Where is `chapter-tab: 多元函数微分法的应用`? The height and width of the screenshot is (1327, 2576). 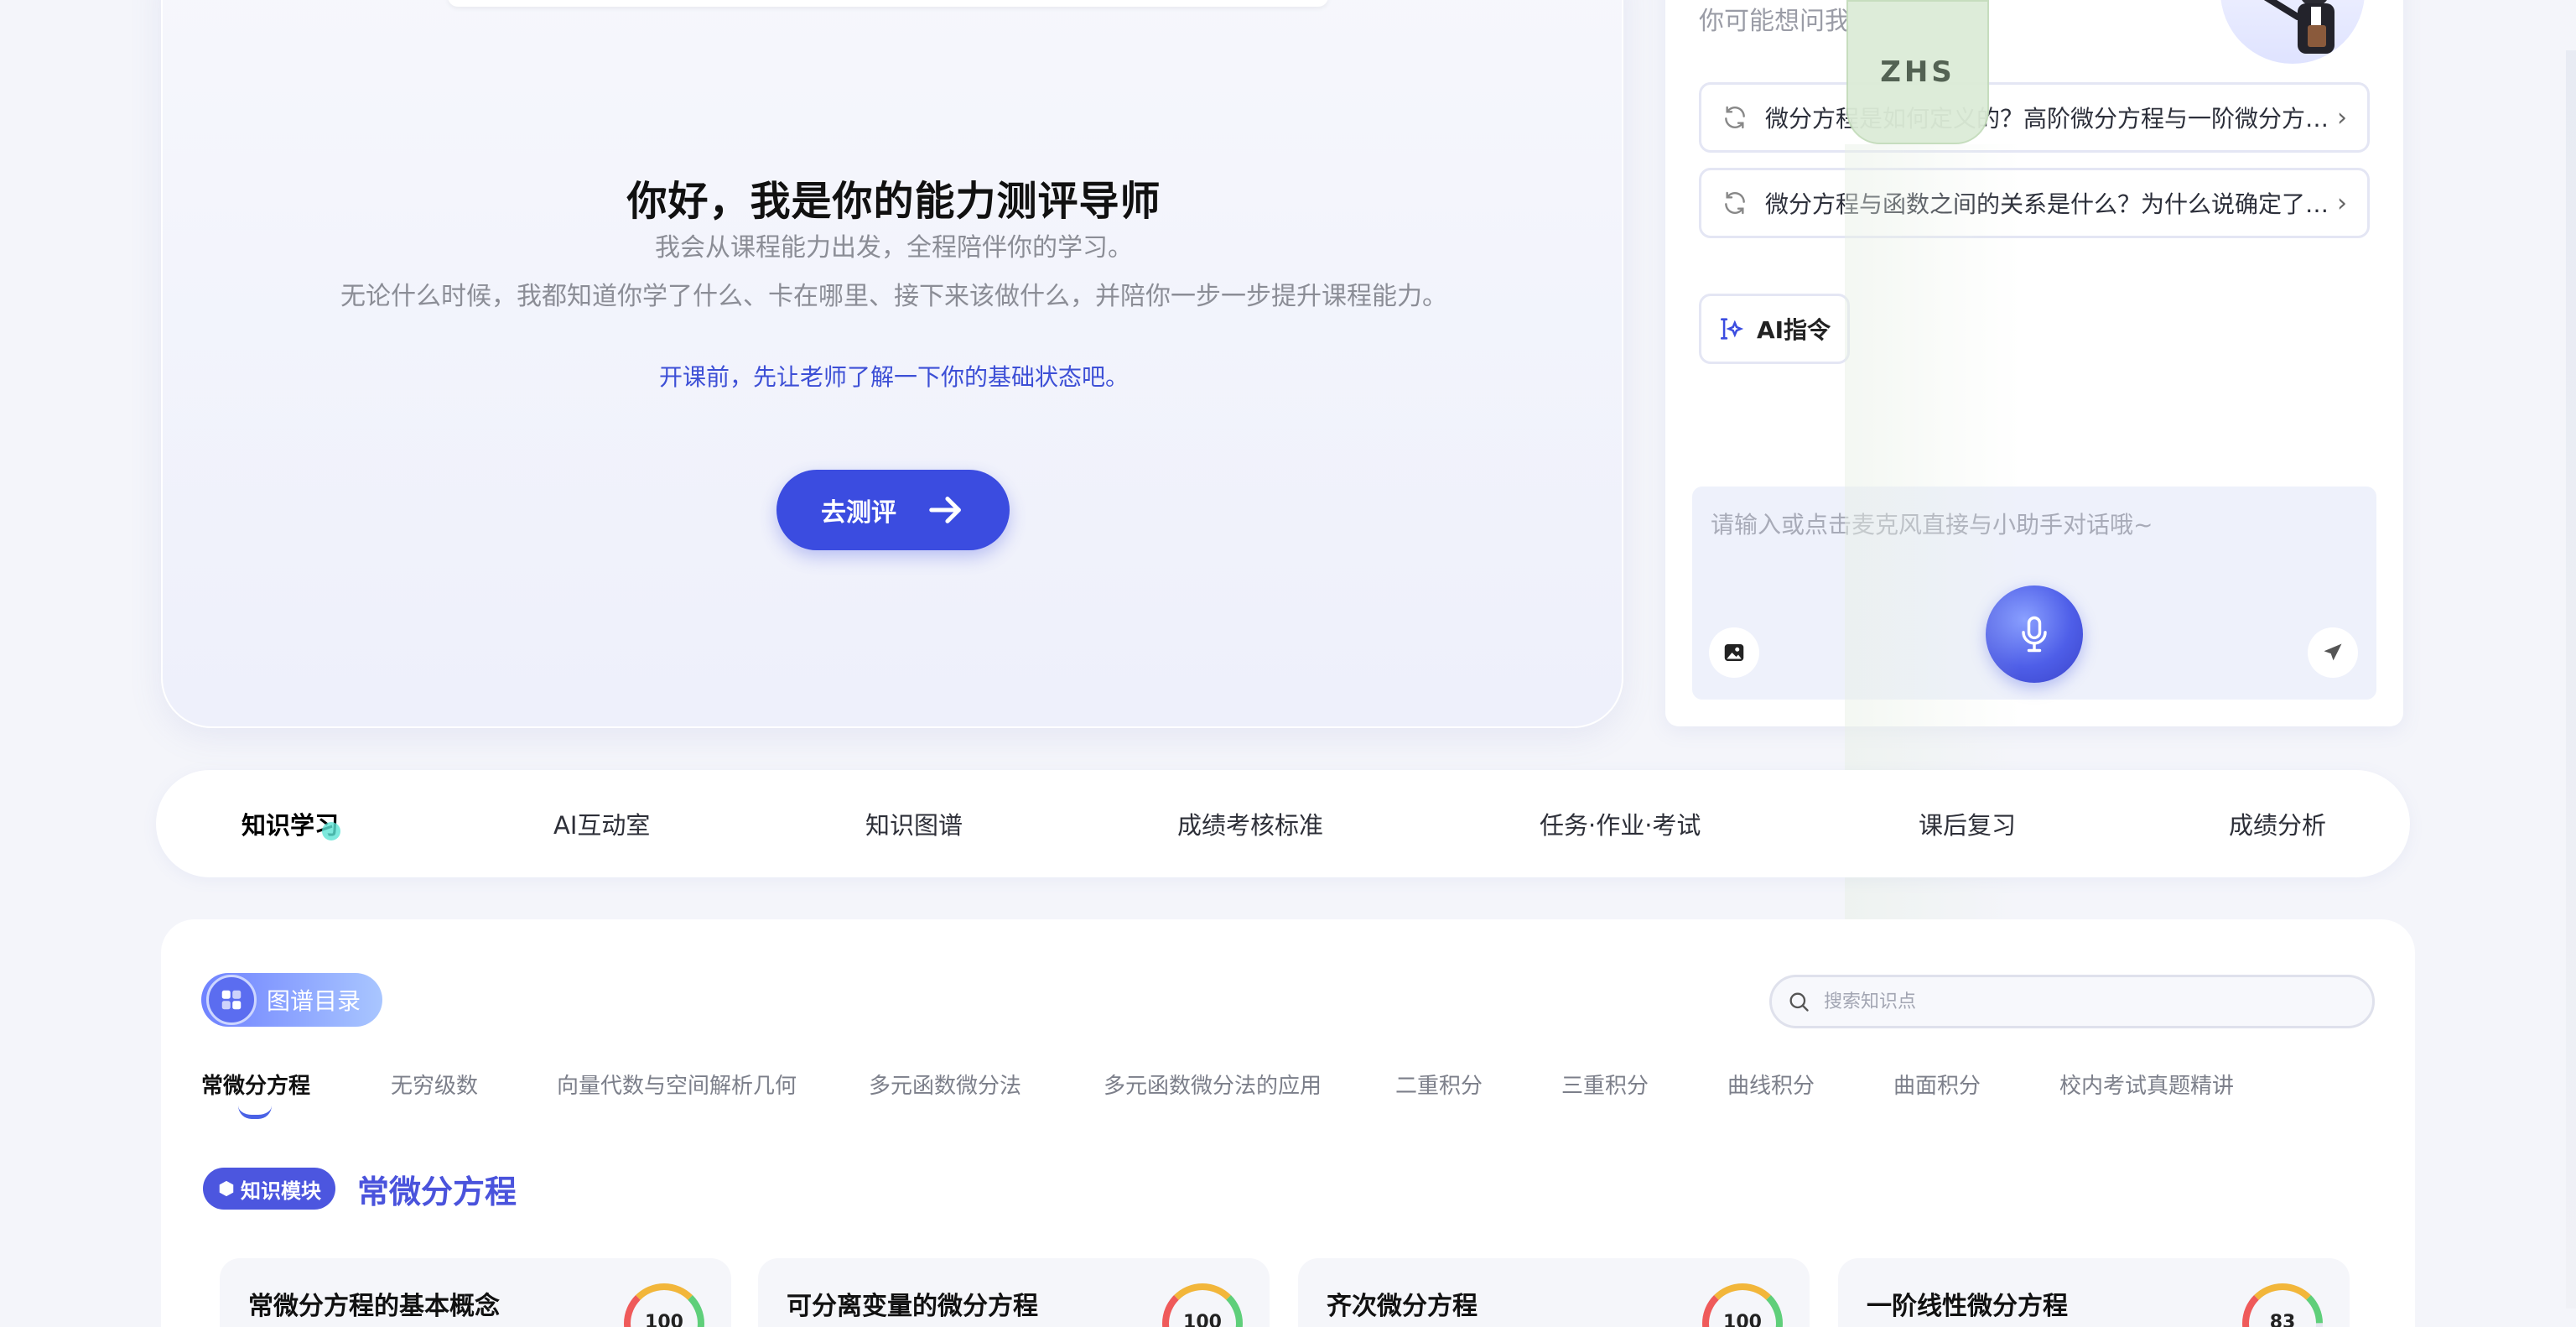
chapter-tab: 多元函数微分法的应用 is located at coordinates (1213, 1084).